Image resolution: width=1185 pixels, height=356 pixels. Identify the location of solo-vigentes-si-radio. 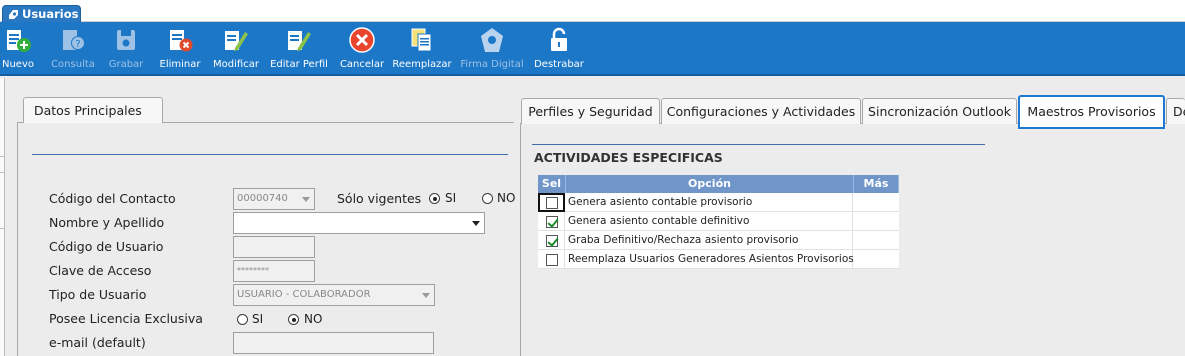
(434, 198).